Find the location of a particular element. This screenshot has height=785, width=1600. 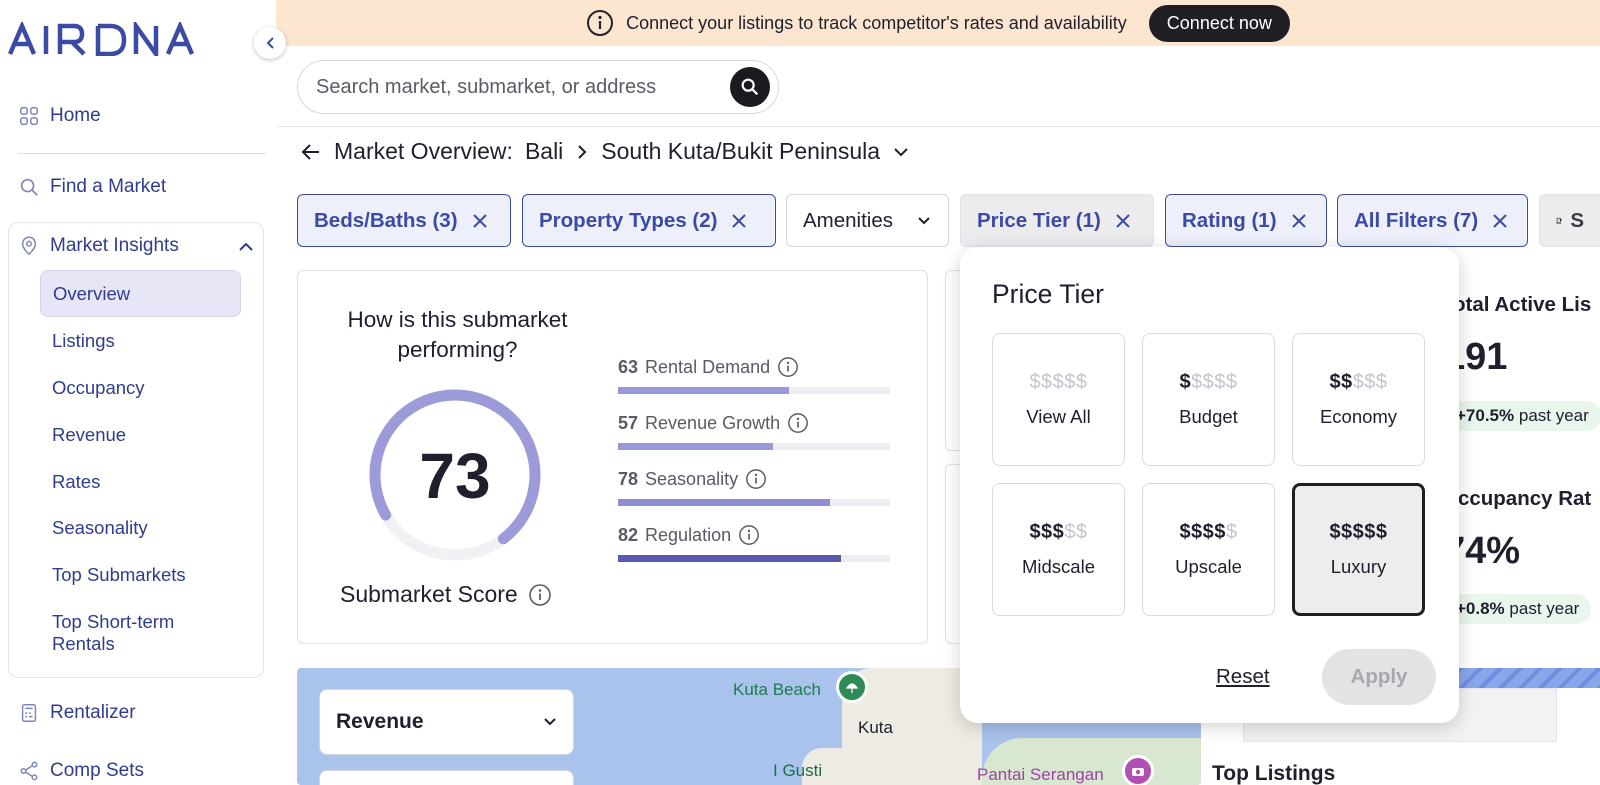

dollars-off: $$$$$ is located at coordinates (1058, 382).